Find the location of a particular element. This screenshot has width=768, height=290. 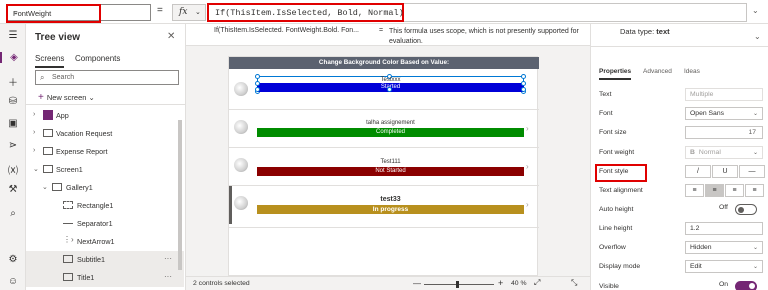

property-dropdown: FontWeight ⌄ is located at coordinates (78, 13).